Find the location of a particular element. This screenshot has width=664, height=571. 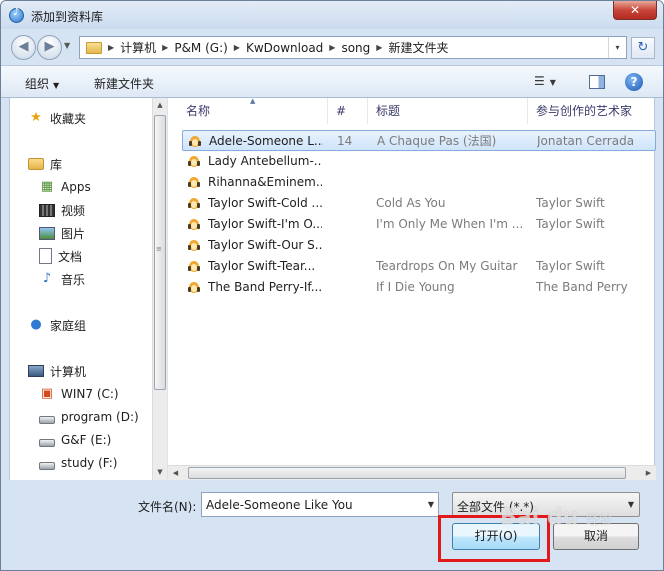

column-header-number: # is located at coordinates (348, 111).